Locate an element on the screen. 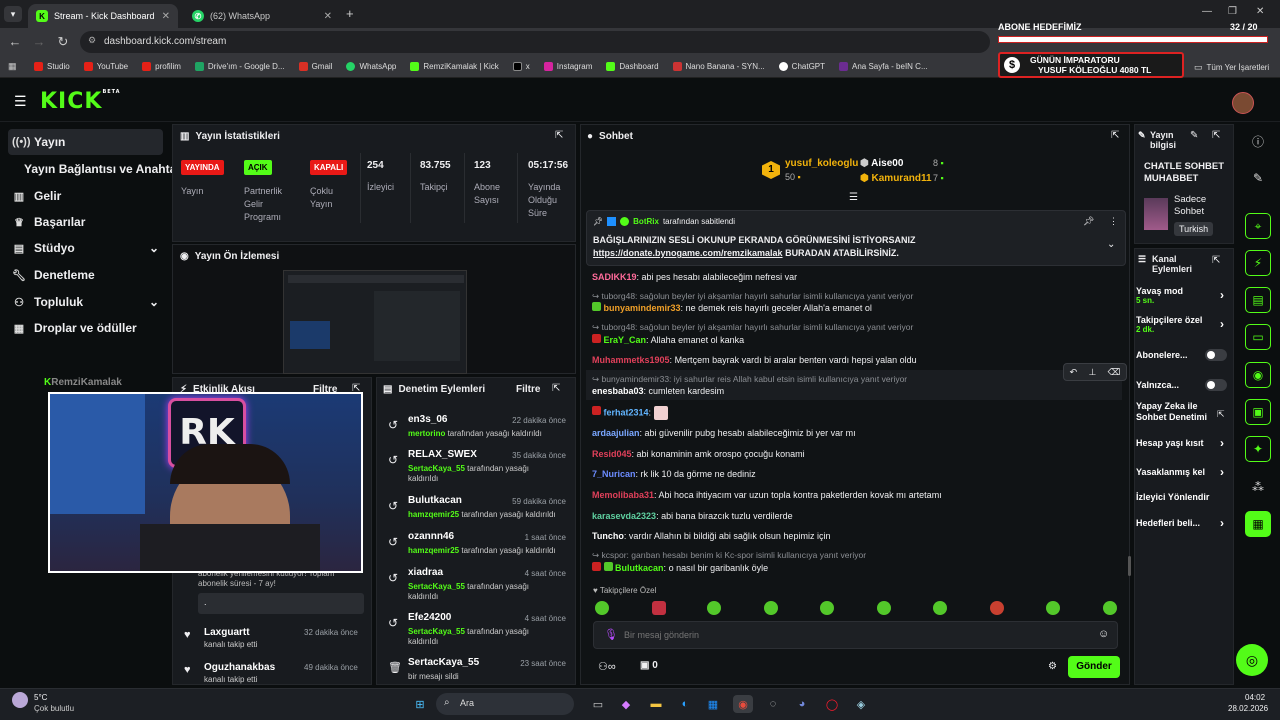 The image size is (1280, 720). chat-bubble-icon: ▭ is located at coordinates (1258, 337).